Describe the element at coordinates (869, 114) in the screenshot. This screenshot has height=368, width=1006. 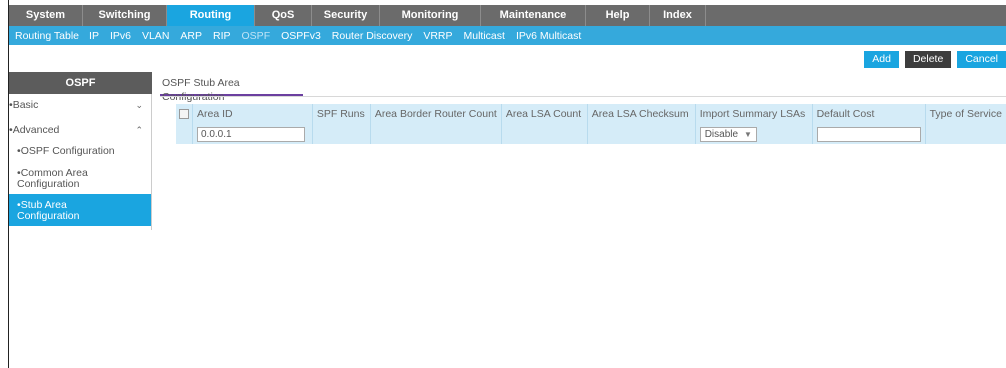
I see `column-header: Default Cost` at that location.